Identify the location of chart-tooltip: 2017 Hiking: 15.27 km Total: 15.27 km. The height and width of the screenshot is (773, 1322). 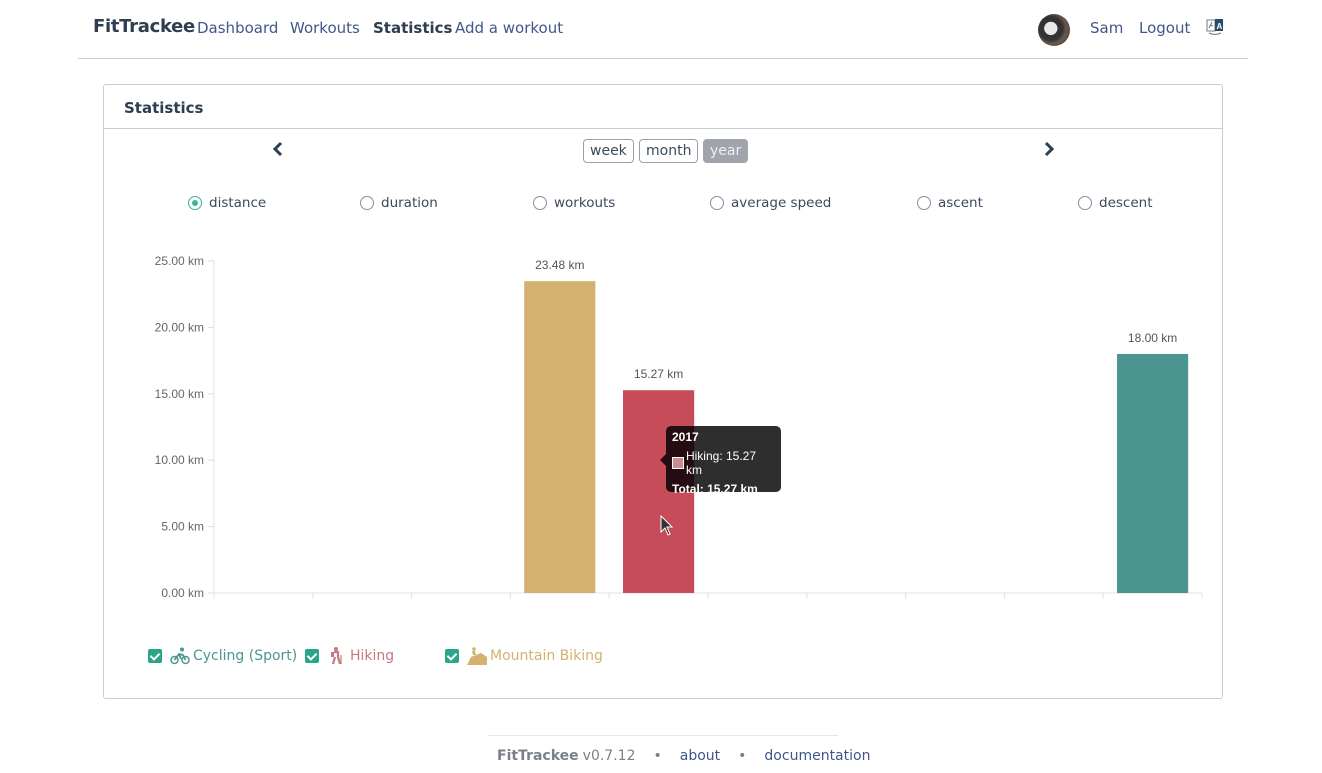
(720, 461).